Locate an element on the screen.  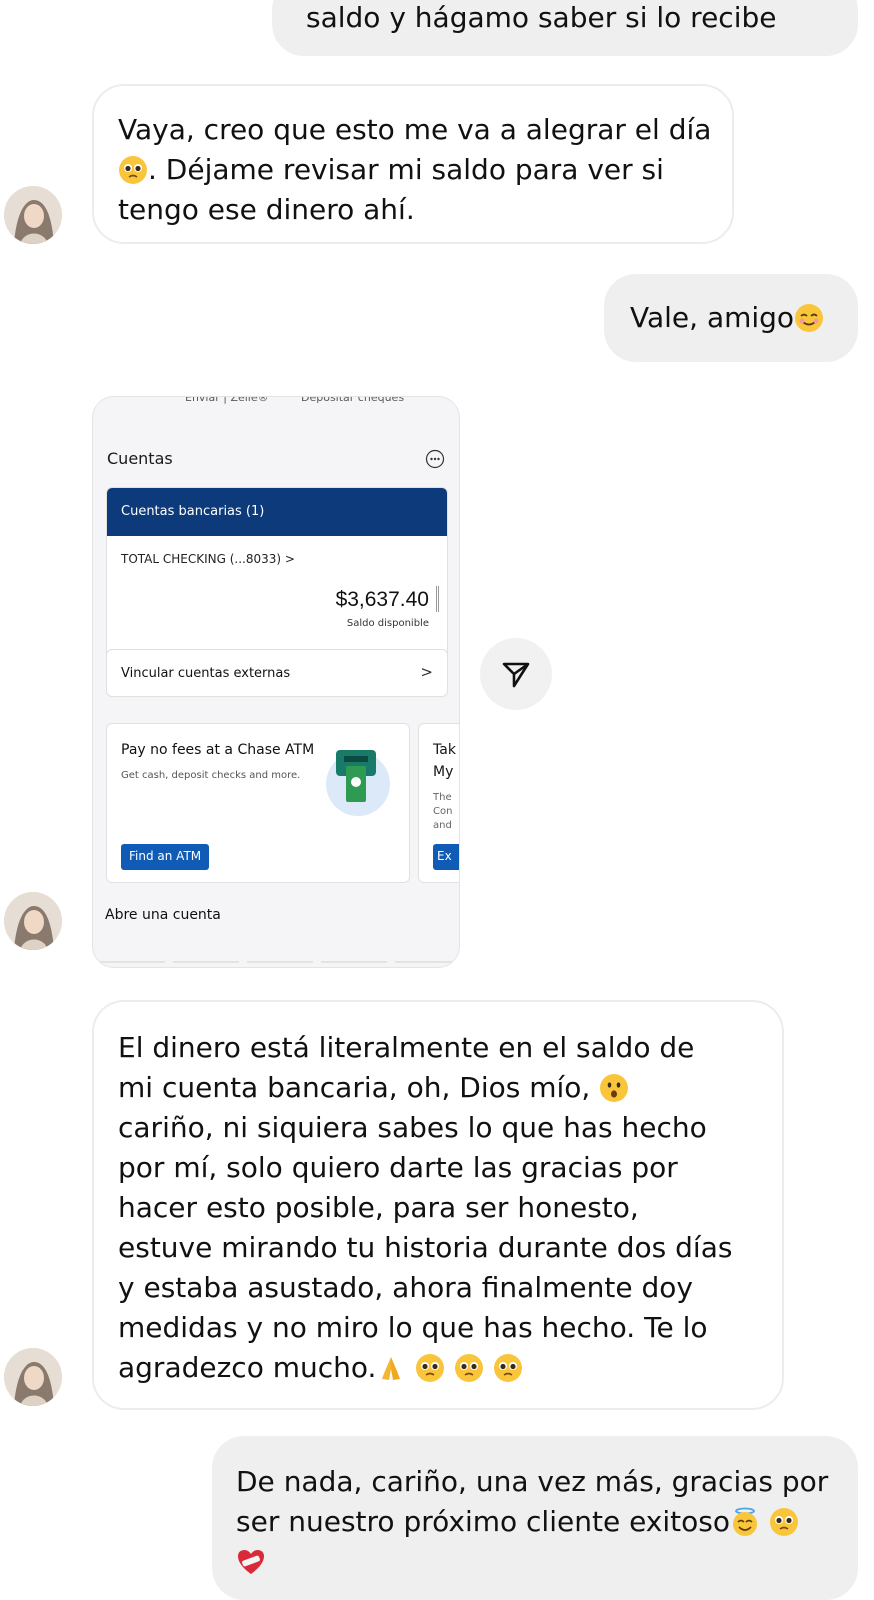
link-accounts-label: Vincular cuentas externas is located at coordinates (206, 673).